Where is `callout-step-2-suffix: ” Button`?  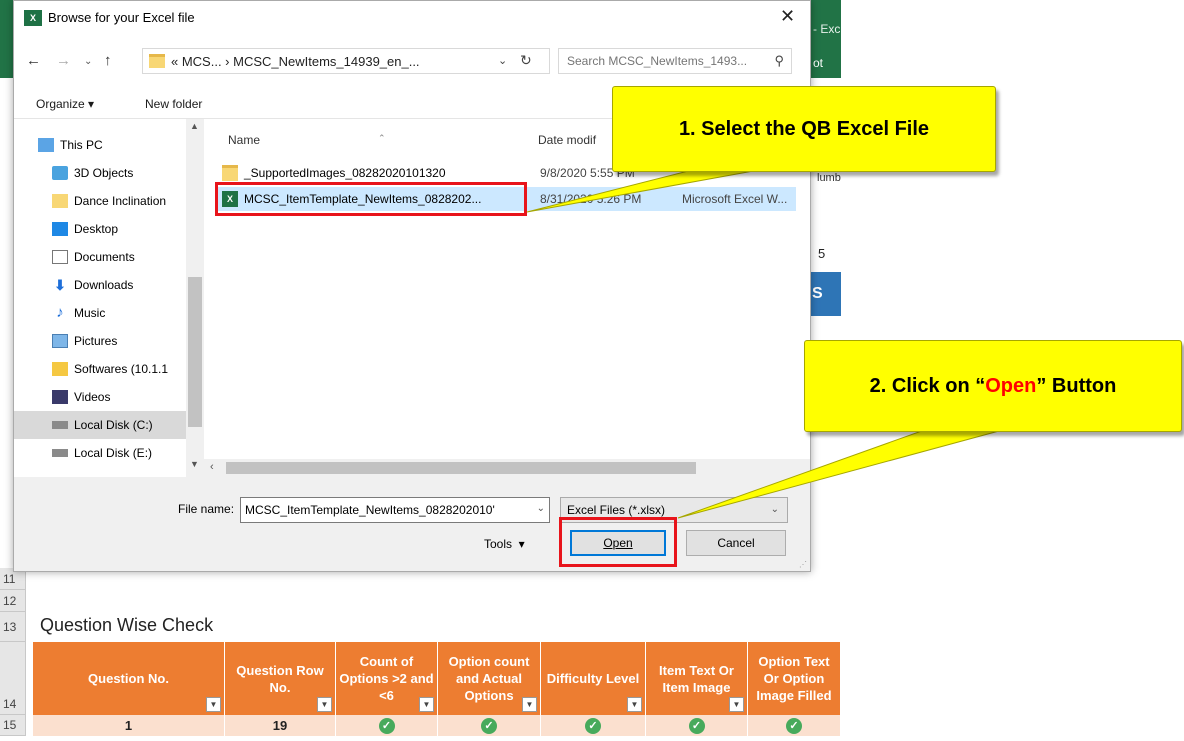 callout-step-2-suffix: ” Button is located at coordinates (1076, 385).